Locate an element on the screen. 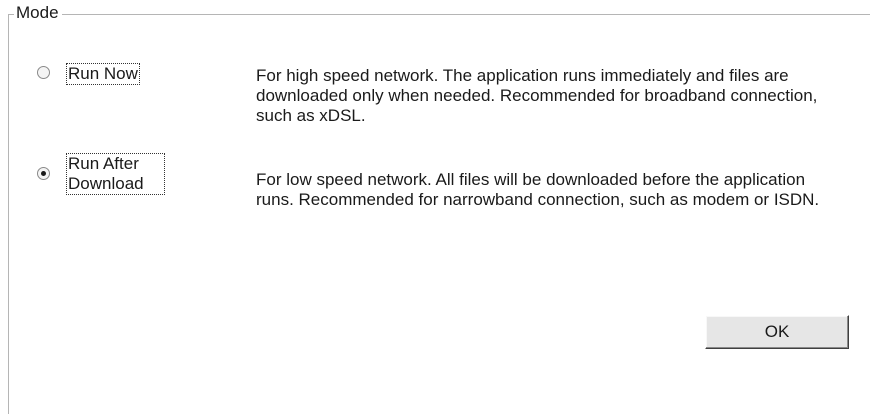 The image size is (870, 414). run-after-download-label-line2: Download is located at coordinates (106, 183).